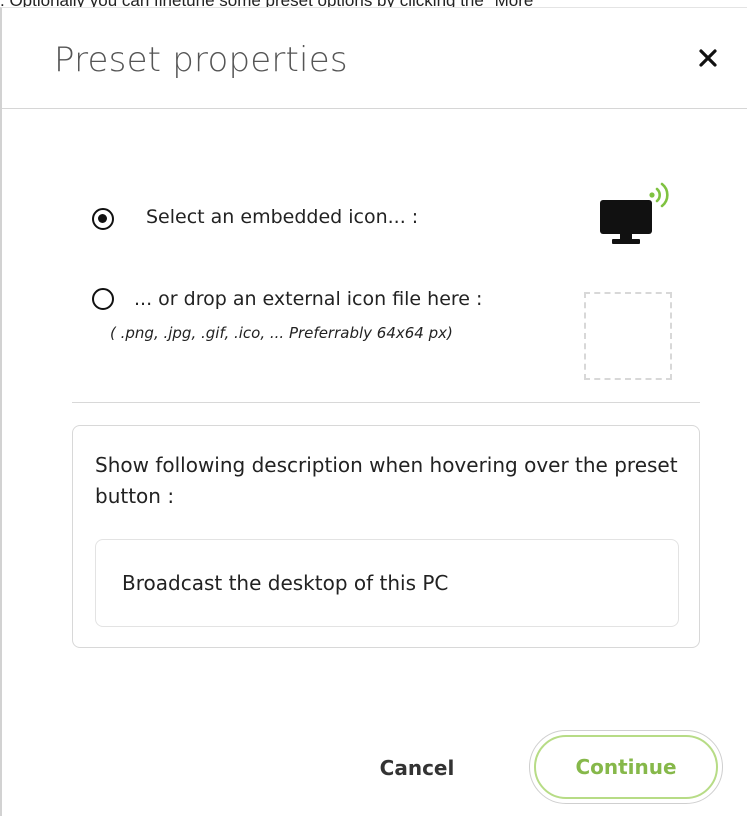 The height and width of the screenshot is (816, 747). I want to click on embedded-icon-radio, so click(103, 219).